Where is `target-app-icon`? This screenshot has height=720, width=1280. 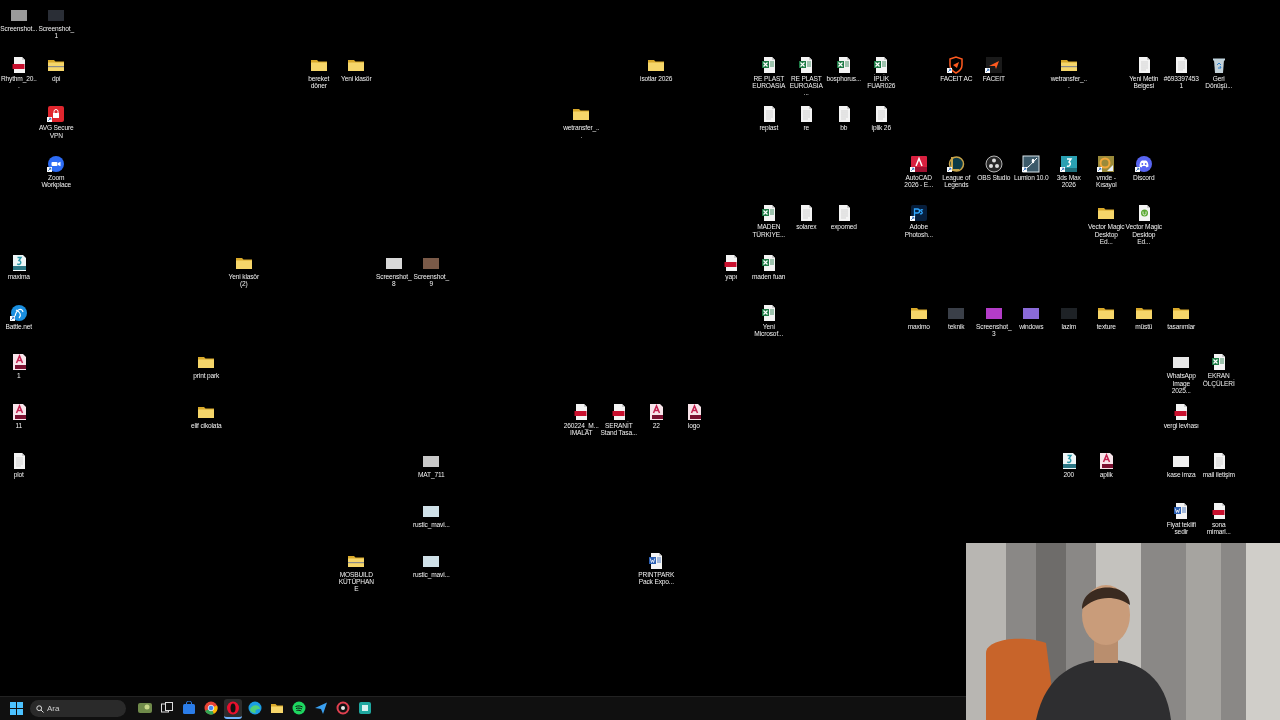
target-app-icon is located at coordinates (1106, 163).